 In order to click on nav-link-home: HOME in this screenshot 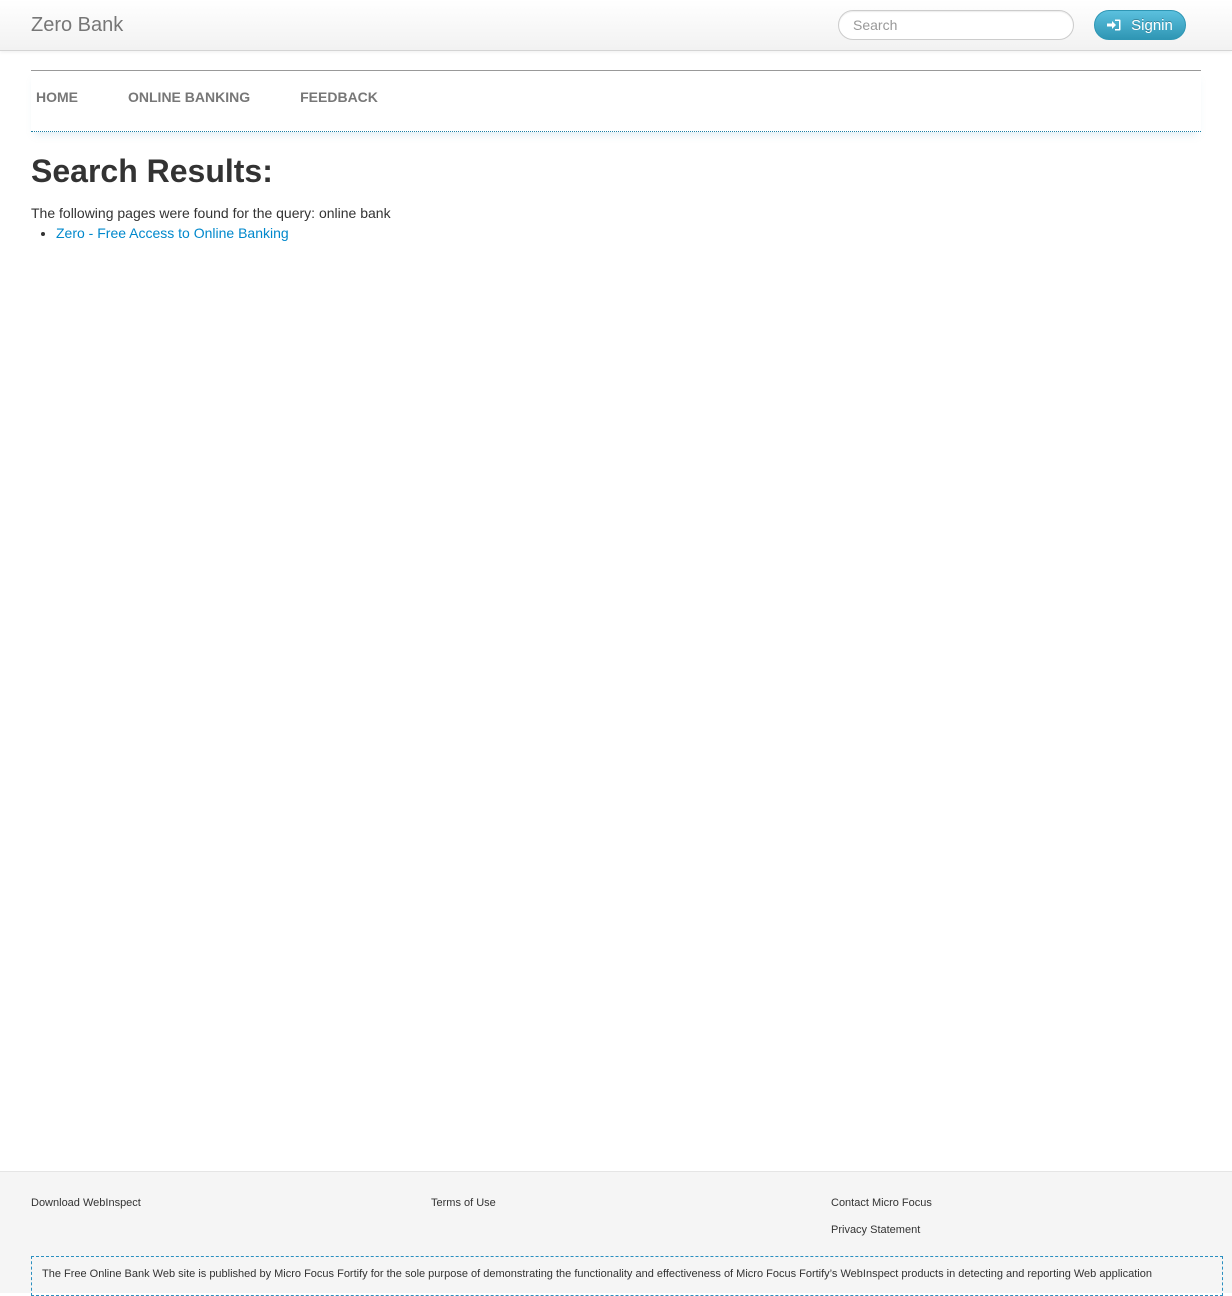, I will do `click(57, 97)`.